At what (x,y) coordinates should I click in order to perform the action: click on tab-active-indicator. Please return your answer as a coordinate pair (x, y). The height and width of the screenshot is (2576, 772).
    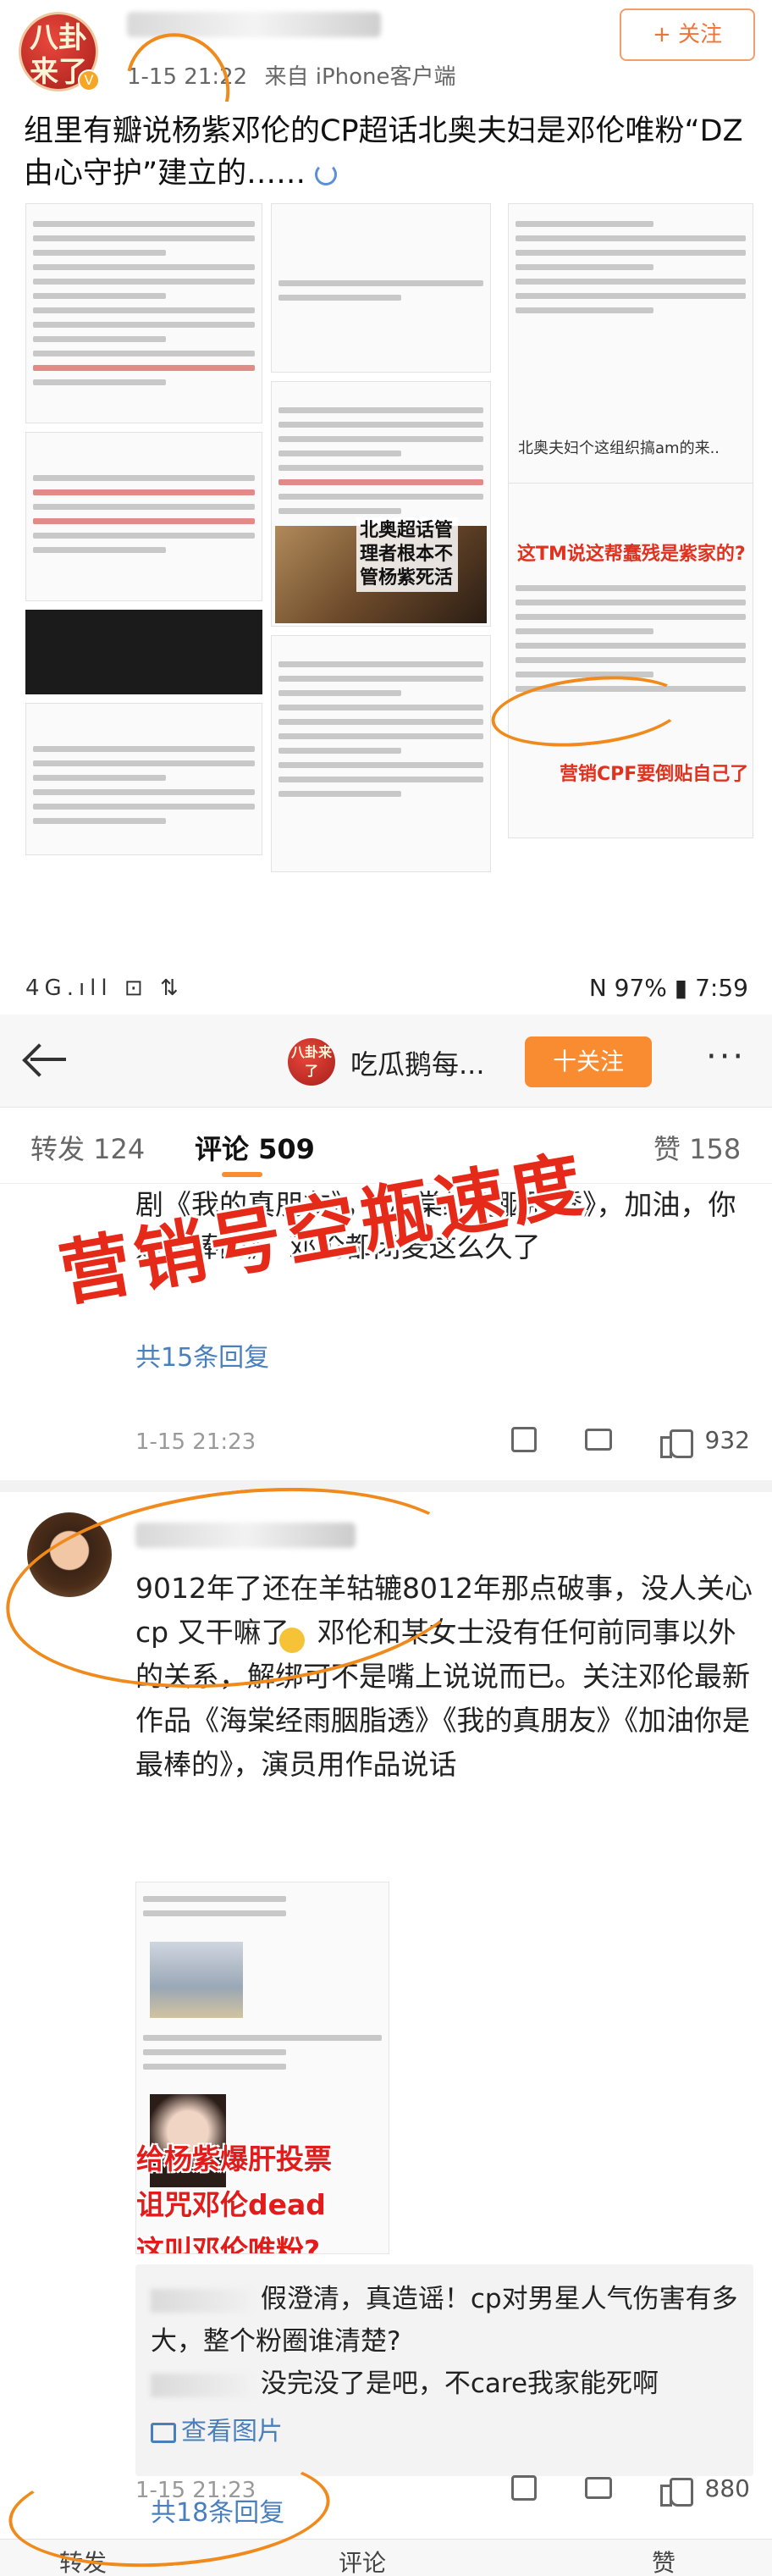
    Looking at the image, I should click on (242, 1174).